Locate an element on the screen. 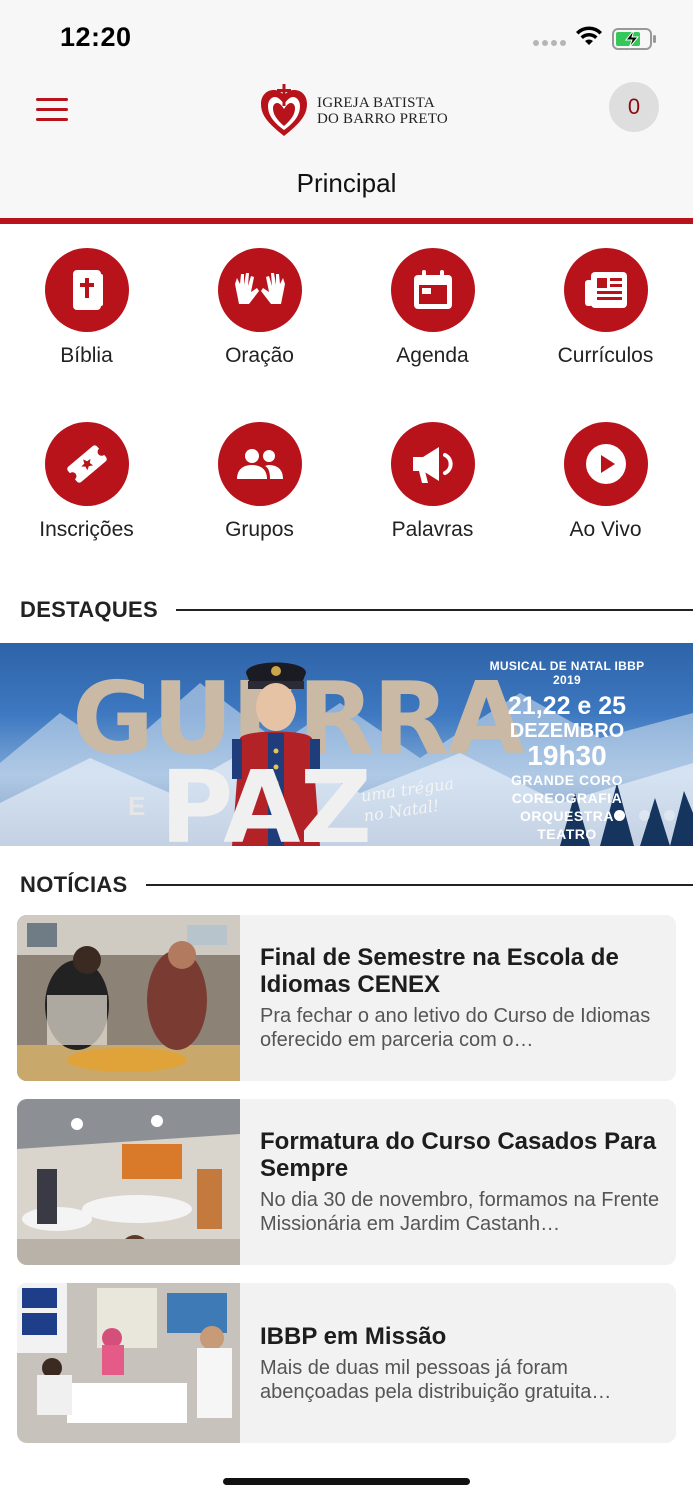 This screenshot has width=693, height=1500. shortcut-label: Oração is located at coordinates (259, 355).